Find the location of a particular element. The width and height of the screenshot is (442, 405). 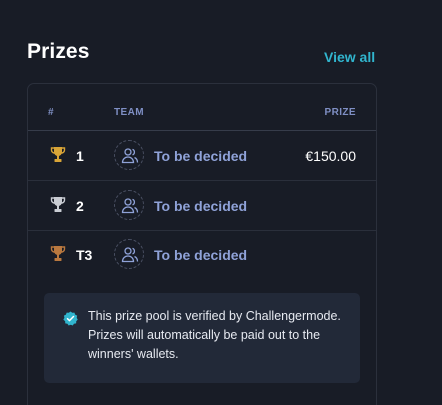

verified-badge-icon is located at coordinates (70, 318).